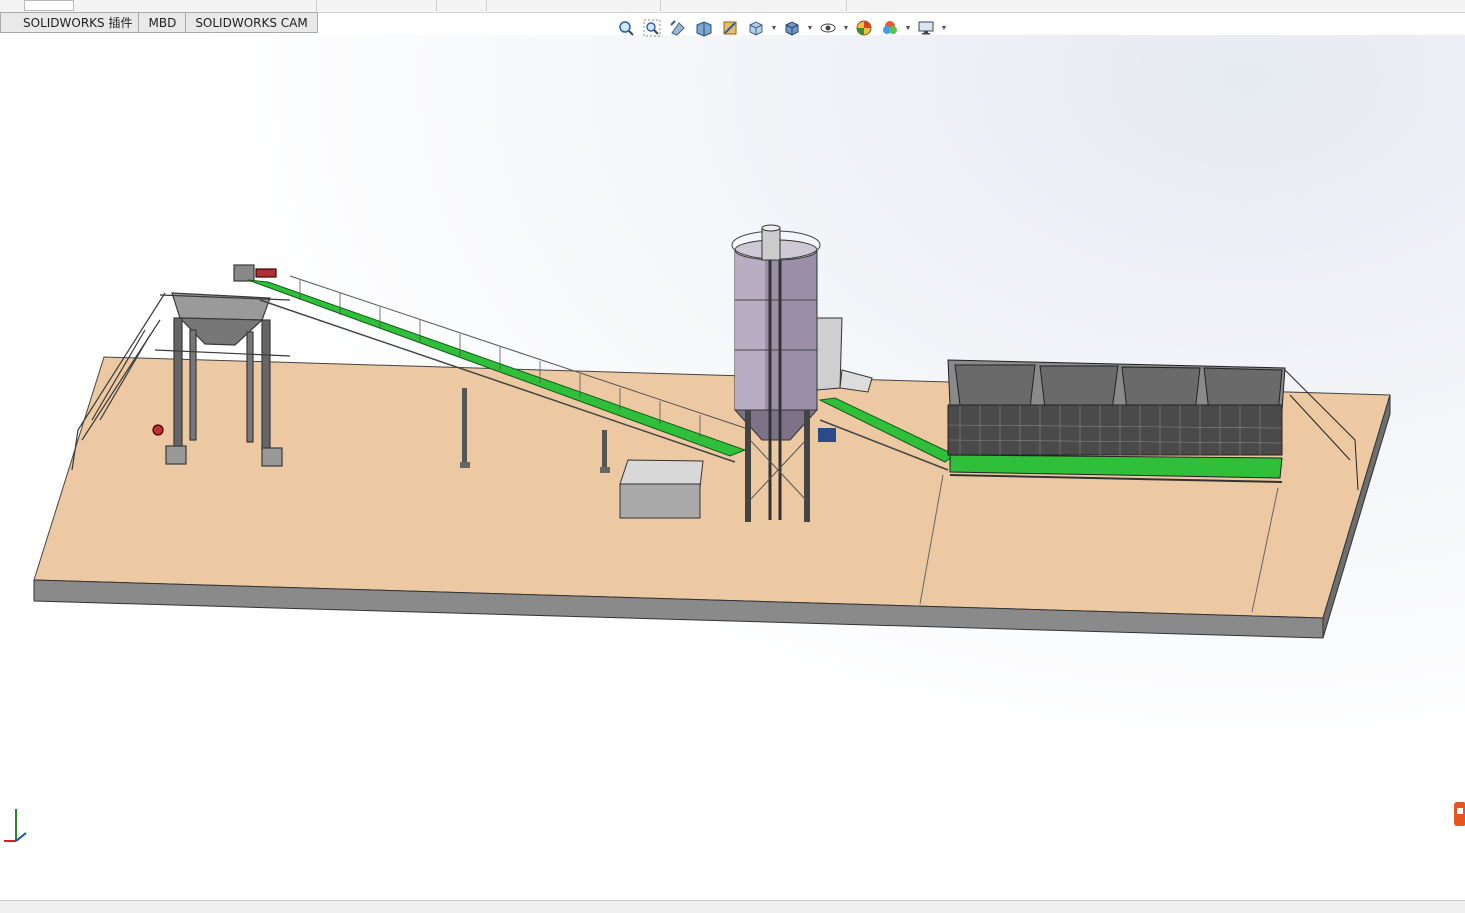  What do you see at coordinates (16, 827) in the screenshot?
I see `coordinate-triad` at bounding box center [16, 827].